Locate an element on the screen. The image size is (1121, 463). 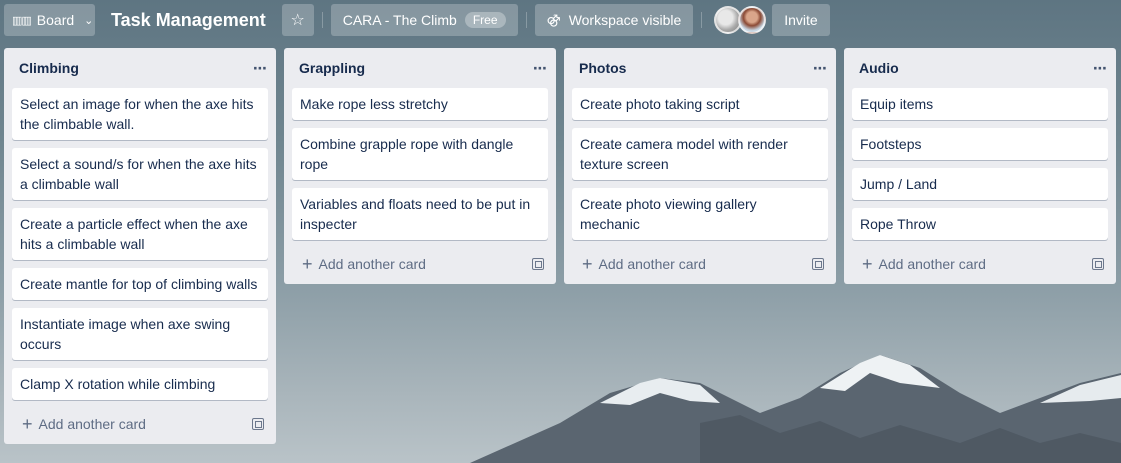
board-title: Task Management is located at coordinates (188, 20).